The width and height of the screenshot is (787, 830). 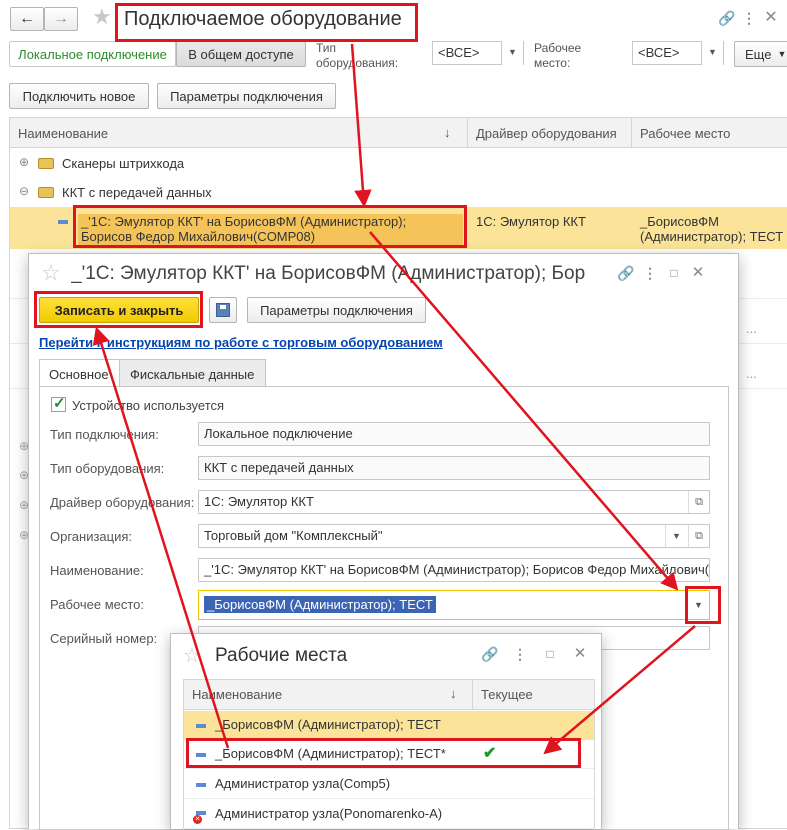 I want to click on tab-fiscal: Фискальные данные, so click(x=193, y=373).